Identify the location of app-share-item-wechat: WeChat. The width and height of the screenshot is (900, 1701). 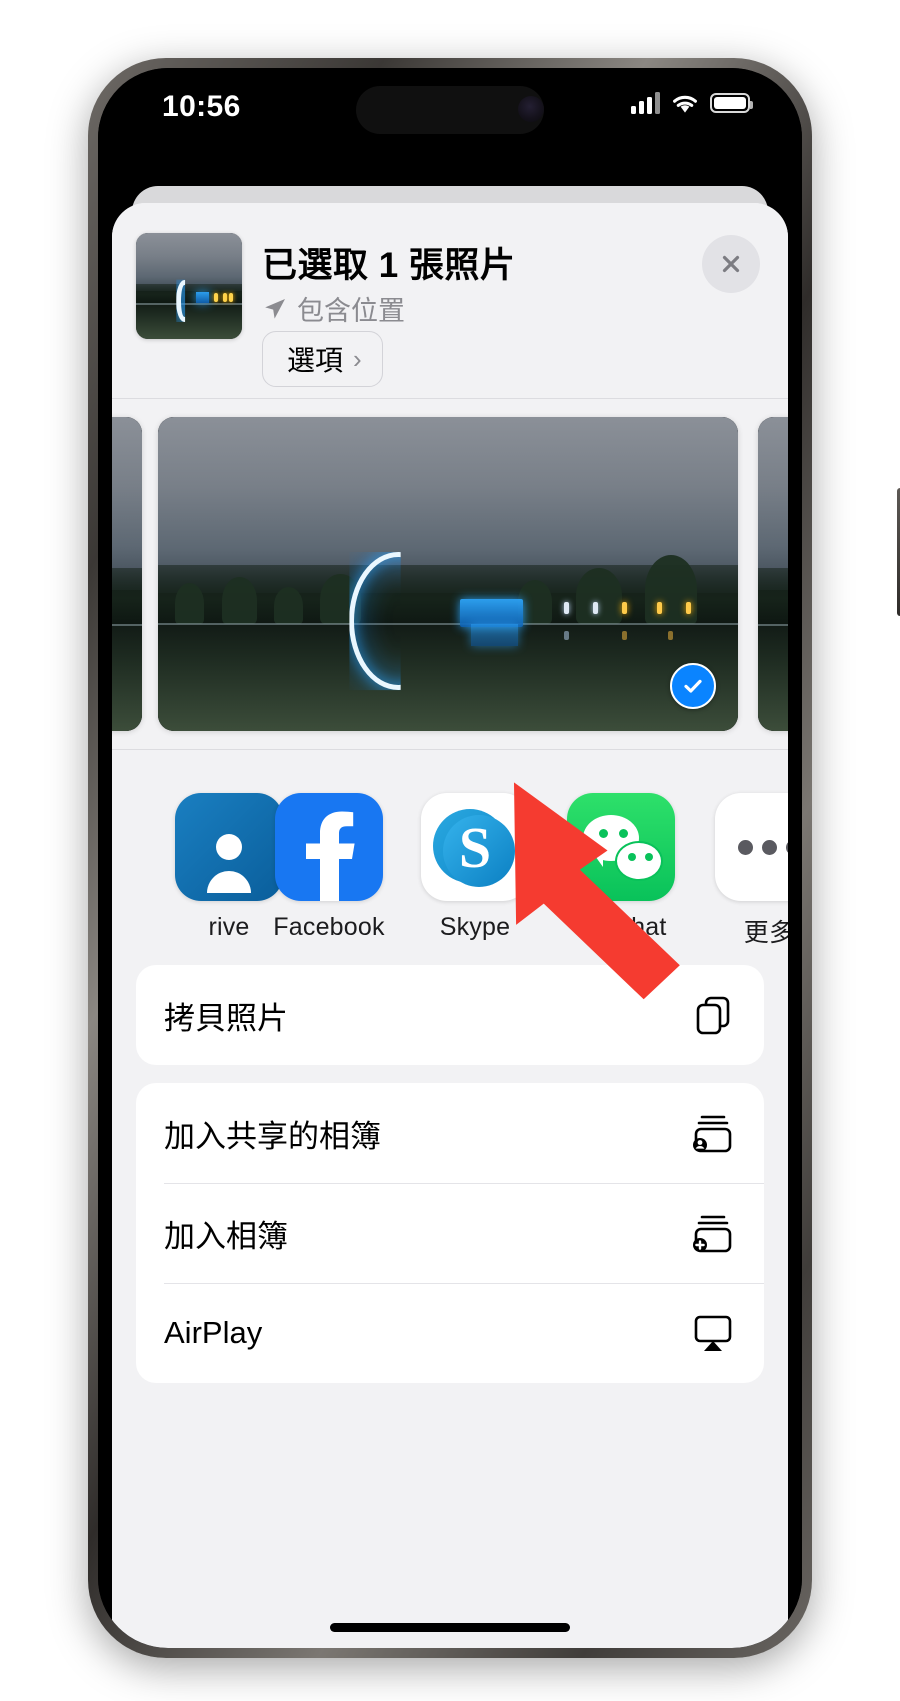
(621, 867).